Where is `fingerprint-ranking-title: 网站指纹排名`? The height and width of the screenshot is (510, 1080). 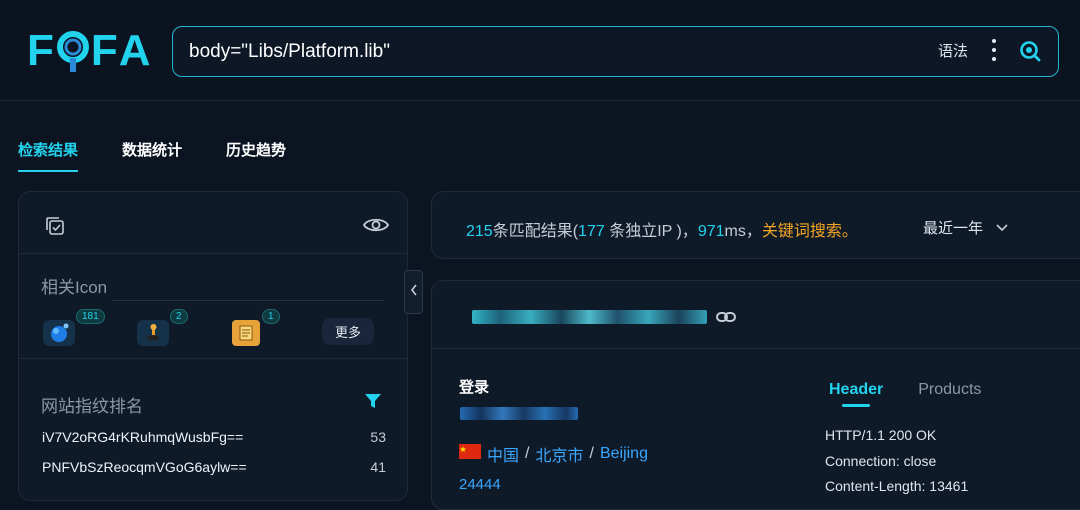 fingerprint-ranking-title: 网站指纹排名 is located at coordinates (92, 406).